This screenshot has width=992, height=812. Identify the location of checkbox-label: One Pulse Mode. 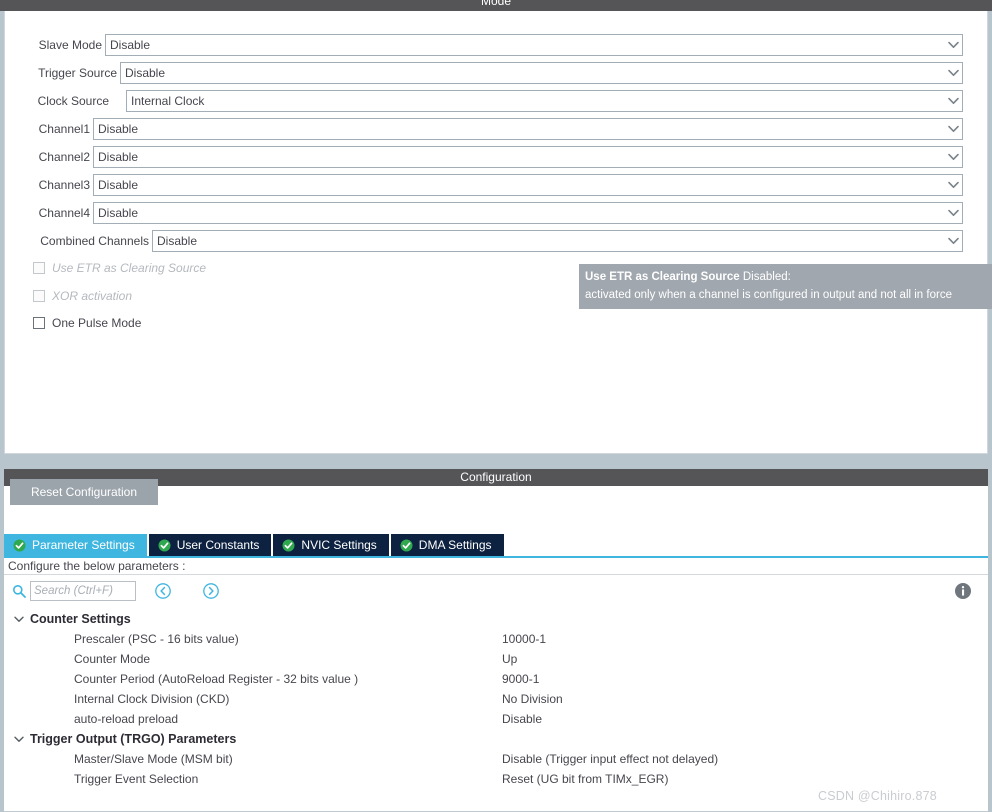
(97, 323).